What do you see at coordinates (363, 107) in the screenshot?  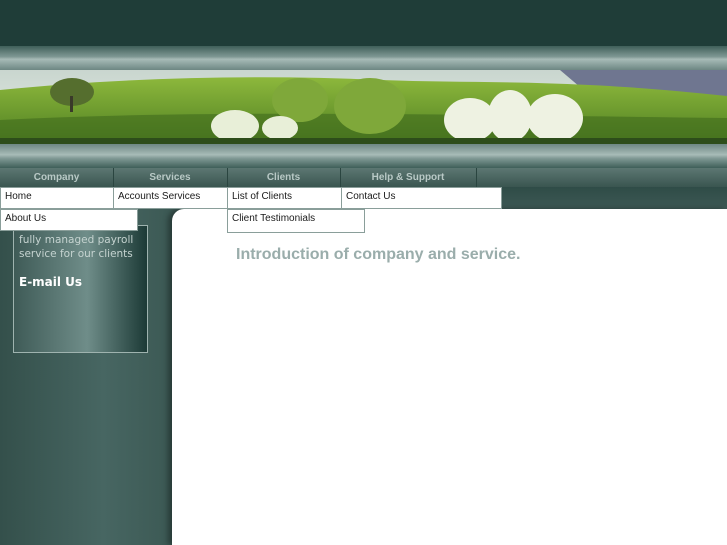 I see `landscape-banner-image` at bounding box center [363, 107].